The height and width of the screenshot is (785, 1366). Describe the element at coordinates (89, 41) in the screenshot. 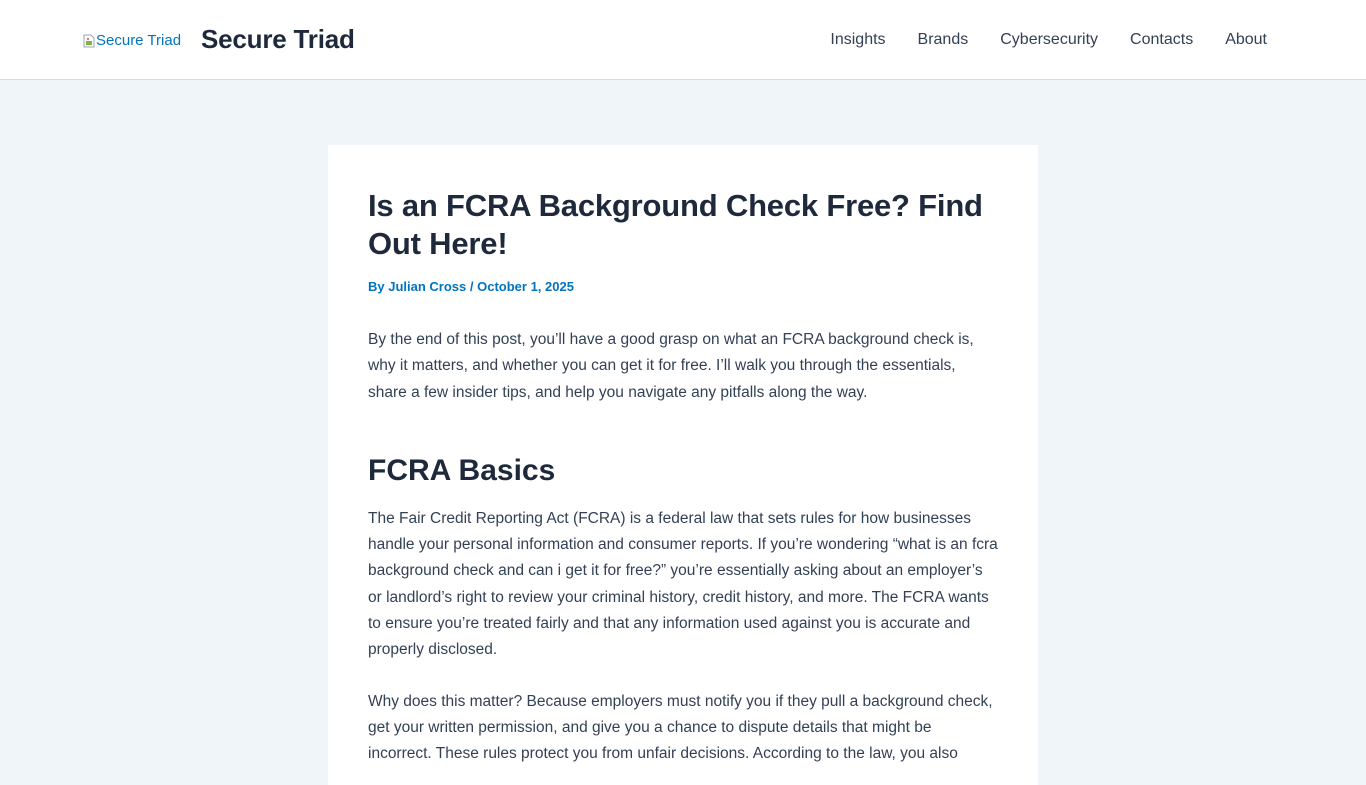

I see `broken-image-icon` at that location.